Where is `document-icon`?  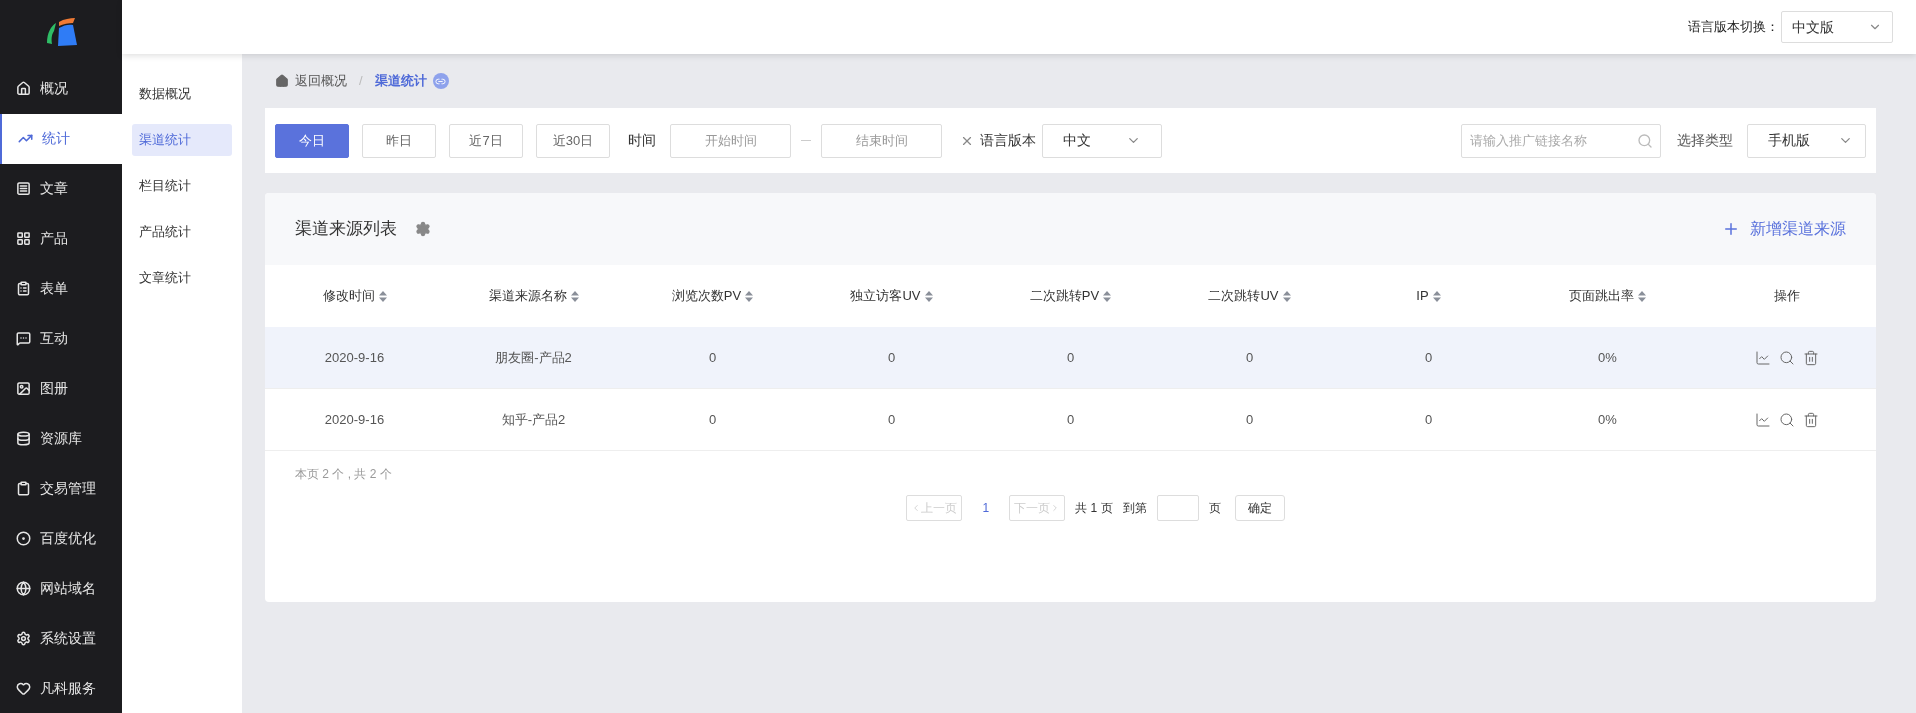 document-icon is located at coordinates (23, 189).